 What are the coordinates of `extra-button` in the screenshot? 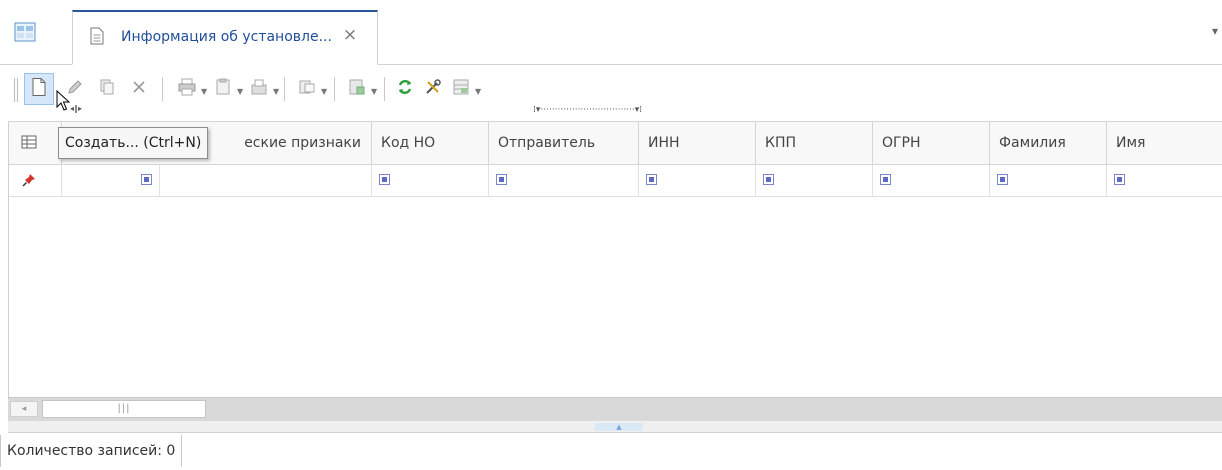 It's located at (461, 89).